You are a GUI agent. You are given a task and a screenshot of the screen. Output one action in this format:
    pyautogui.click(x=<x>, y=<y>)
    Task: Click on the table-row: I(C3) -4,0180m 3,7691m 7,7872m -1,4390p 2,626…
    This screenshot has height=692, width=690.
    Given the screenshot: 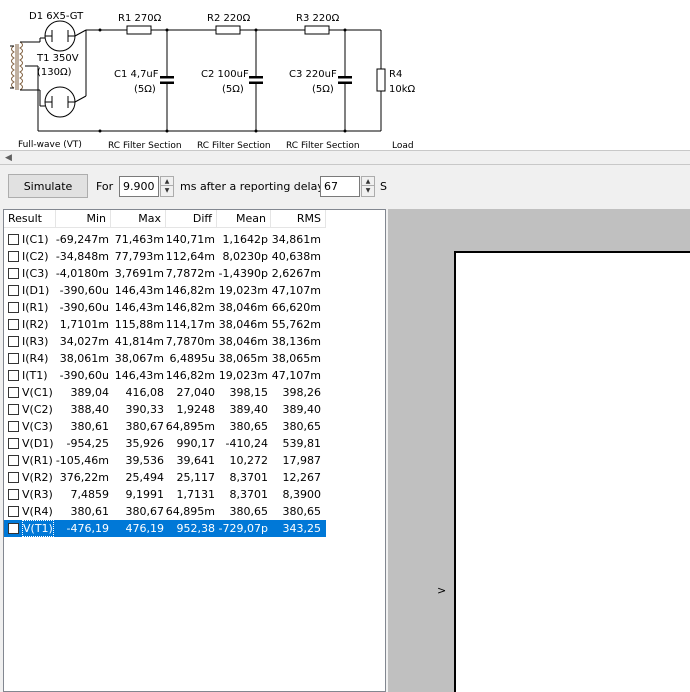 What is the action you would take?
    pyautogui.click(x=165, y=273)
    